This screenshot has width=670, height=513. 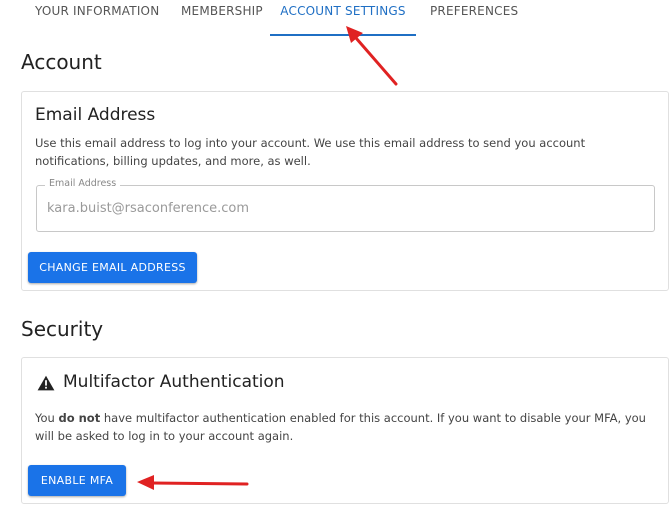 I want to click on warning-icon, so click(x=46, y=383).